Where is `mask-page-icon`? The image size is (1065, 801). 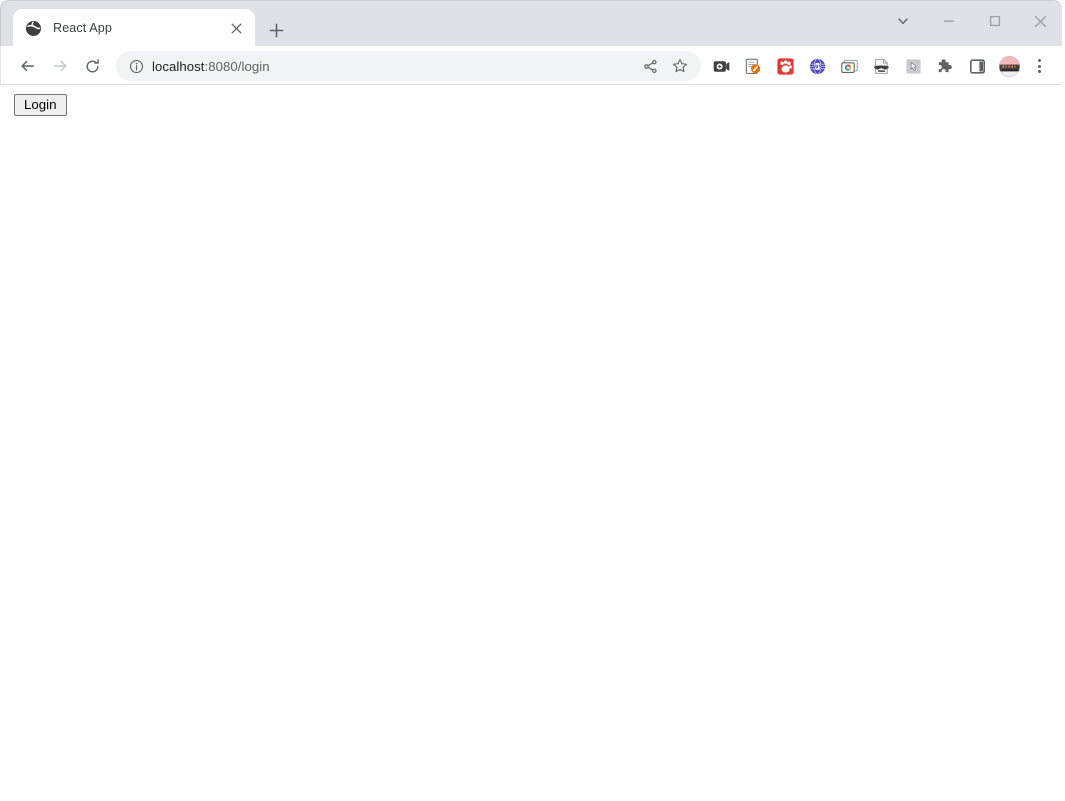
mask-page-icon is located at coordinates (881, 66).